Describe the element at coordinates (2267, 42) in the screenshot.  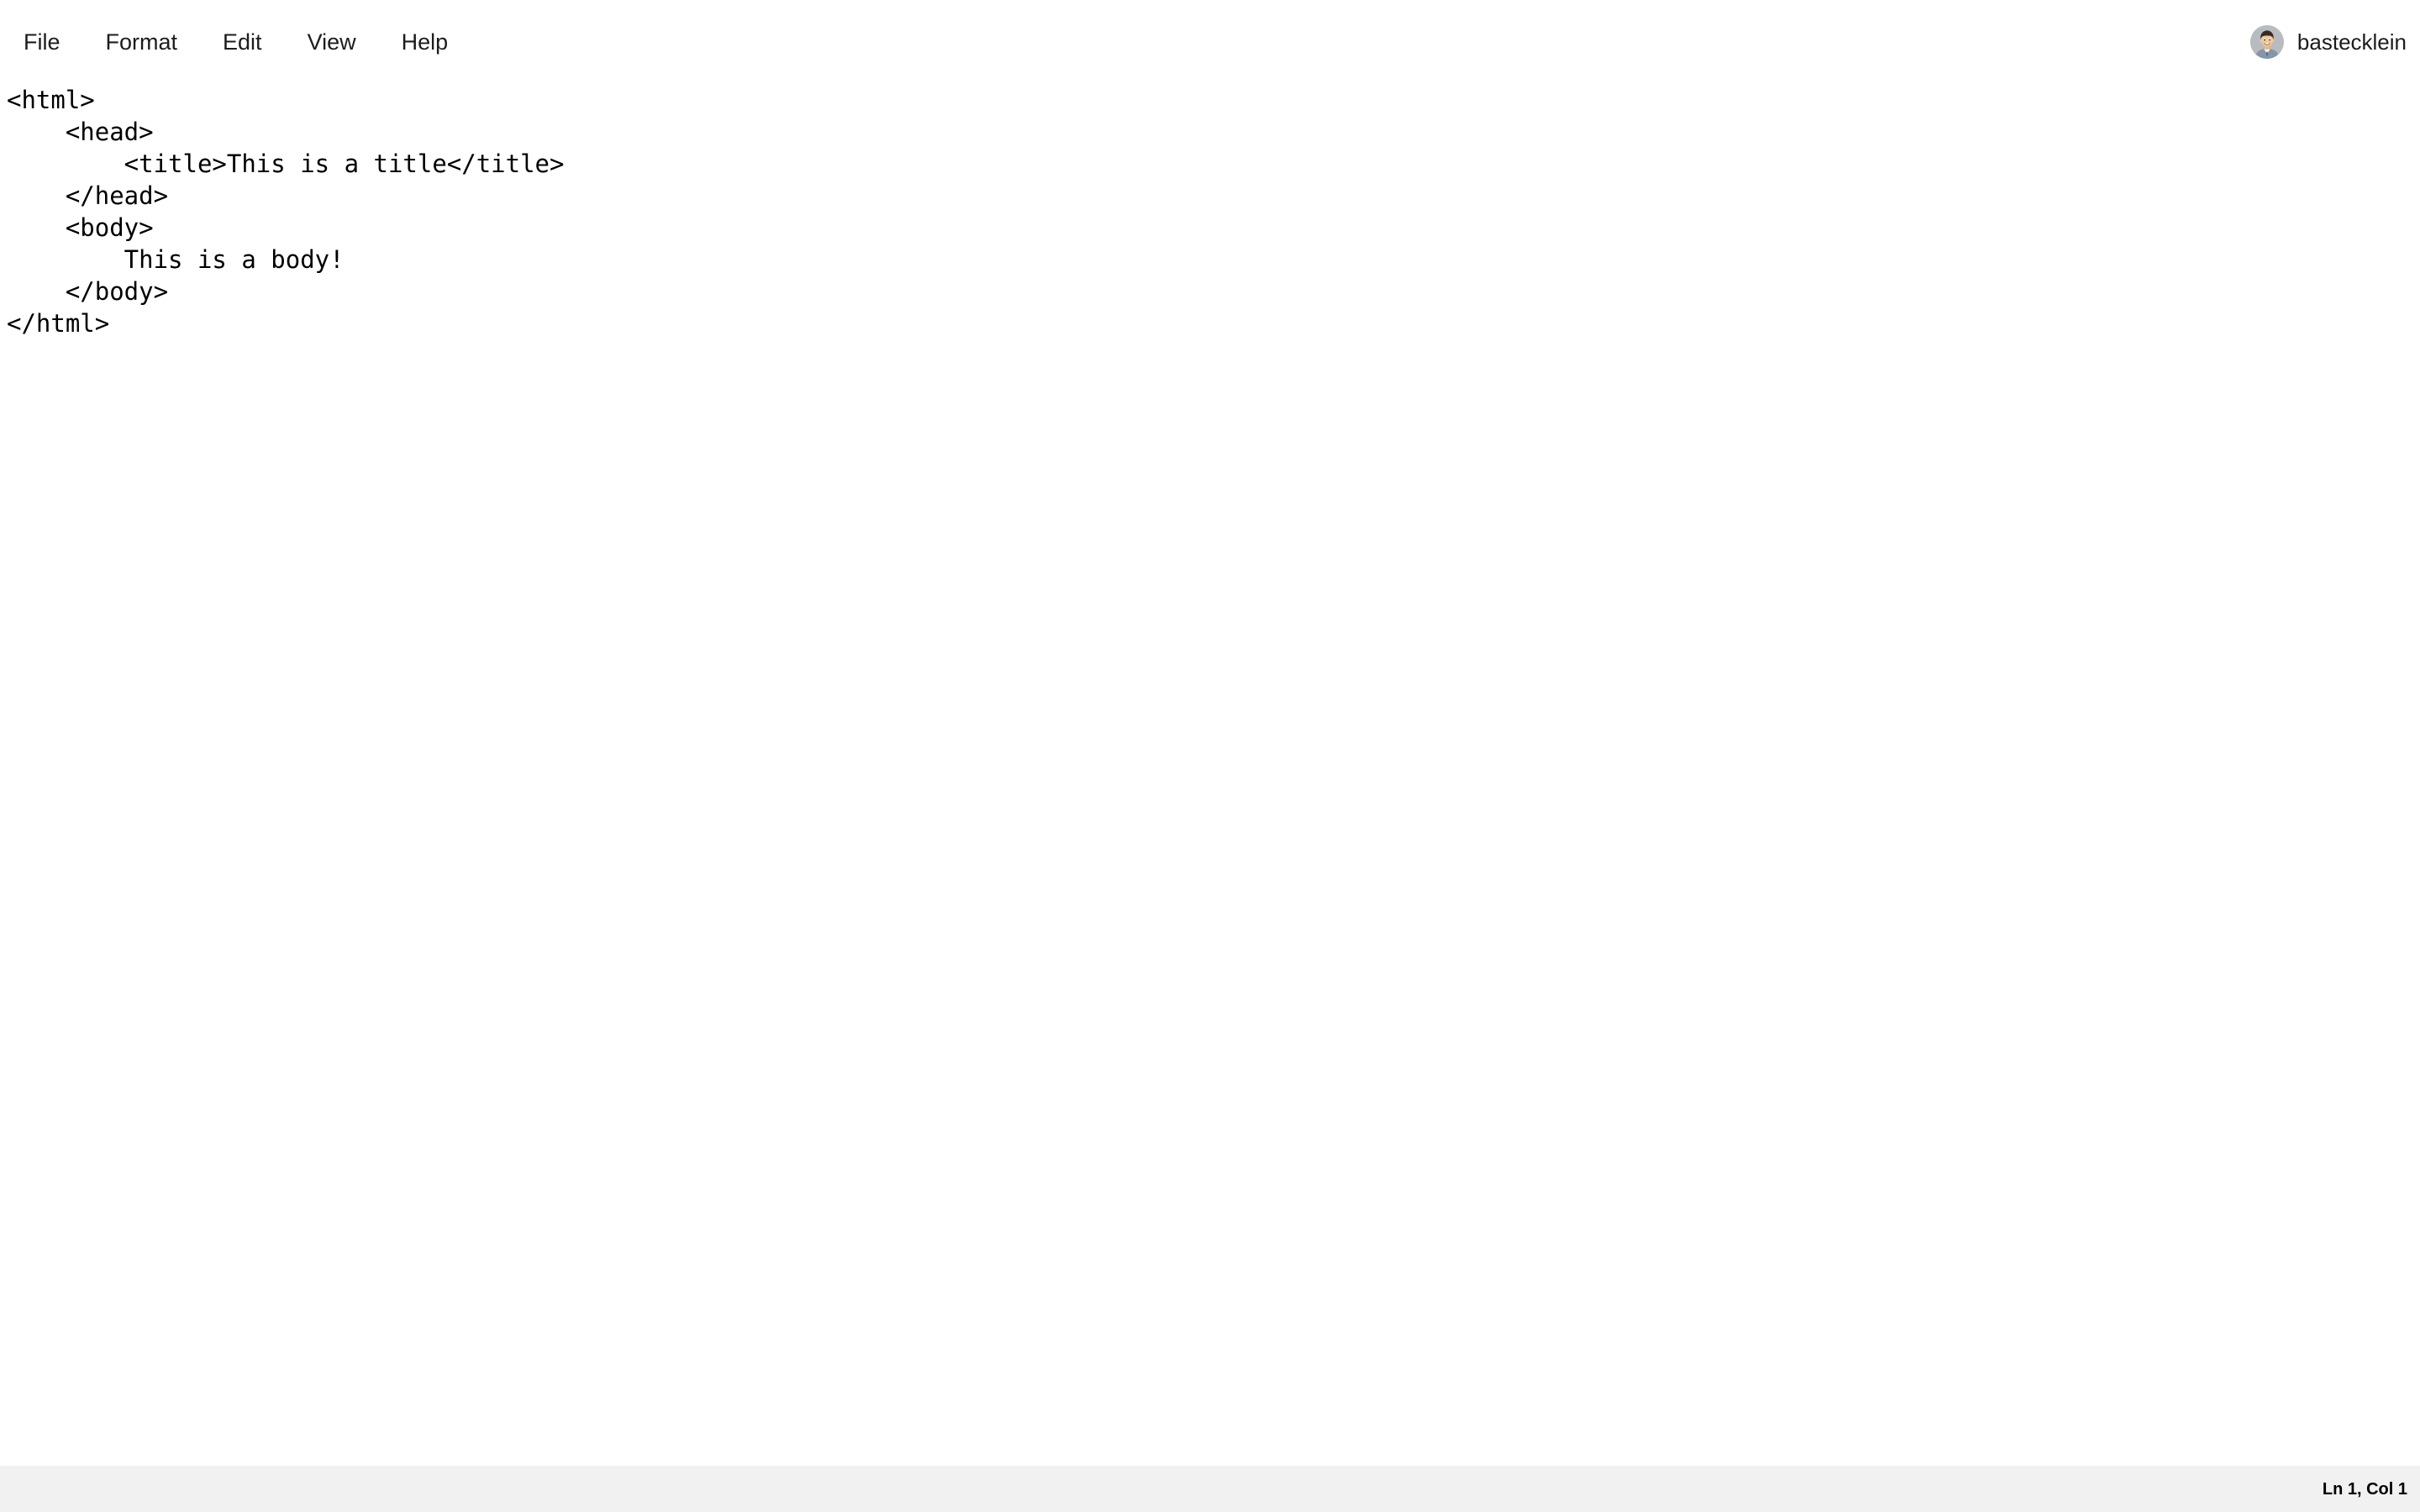
I see `user-avatar-icon` at that location.